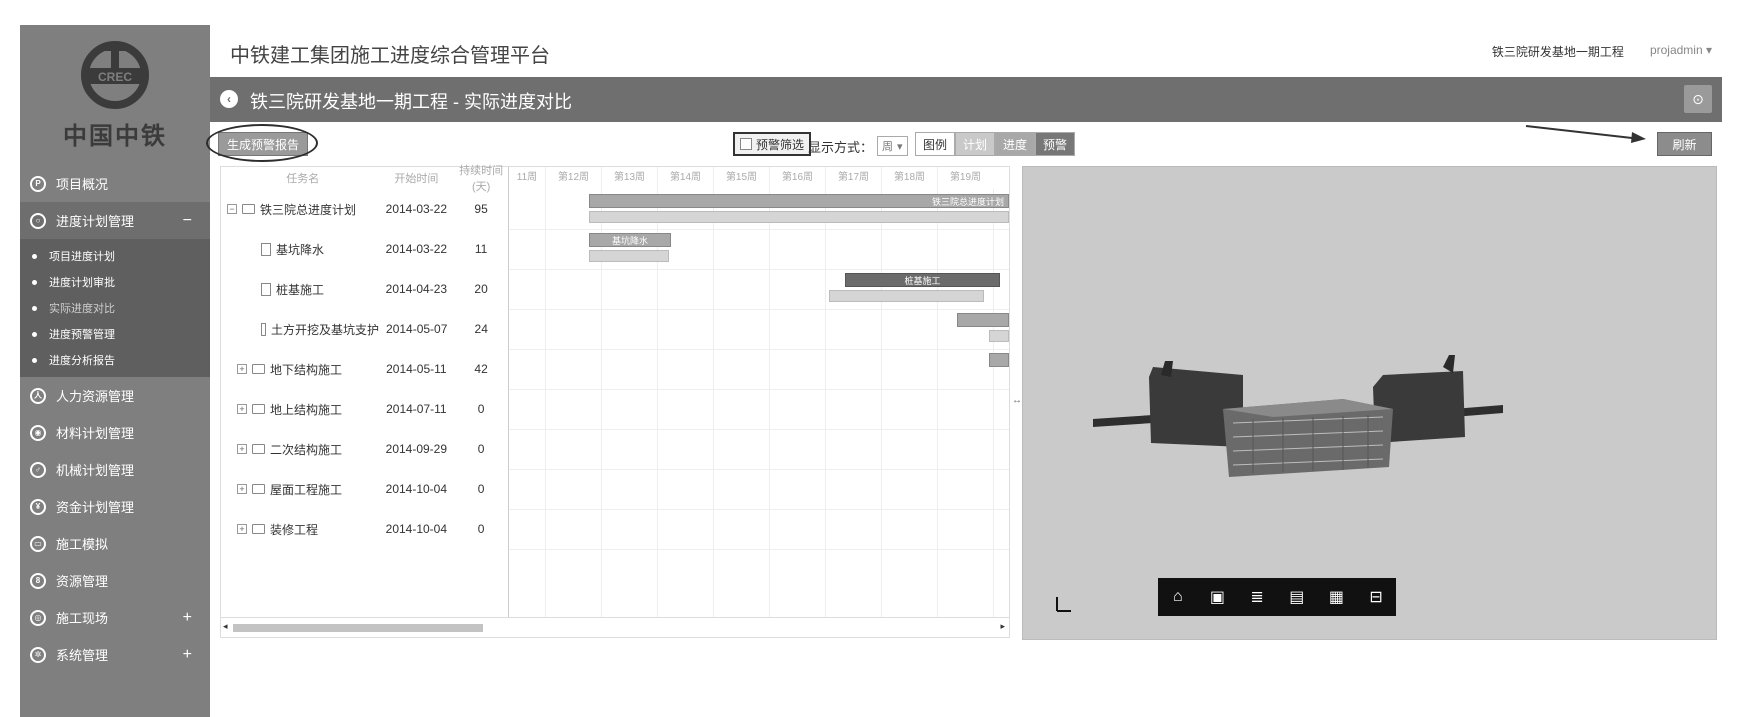 Image resolution: width=1742 pixels, height=717 pixels. I want to click on home-icon: ⌂, so click(1178, 597).